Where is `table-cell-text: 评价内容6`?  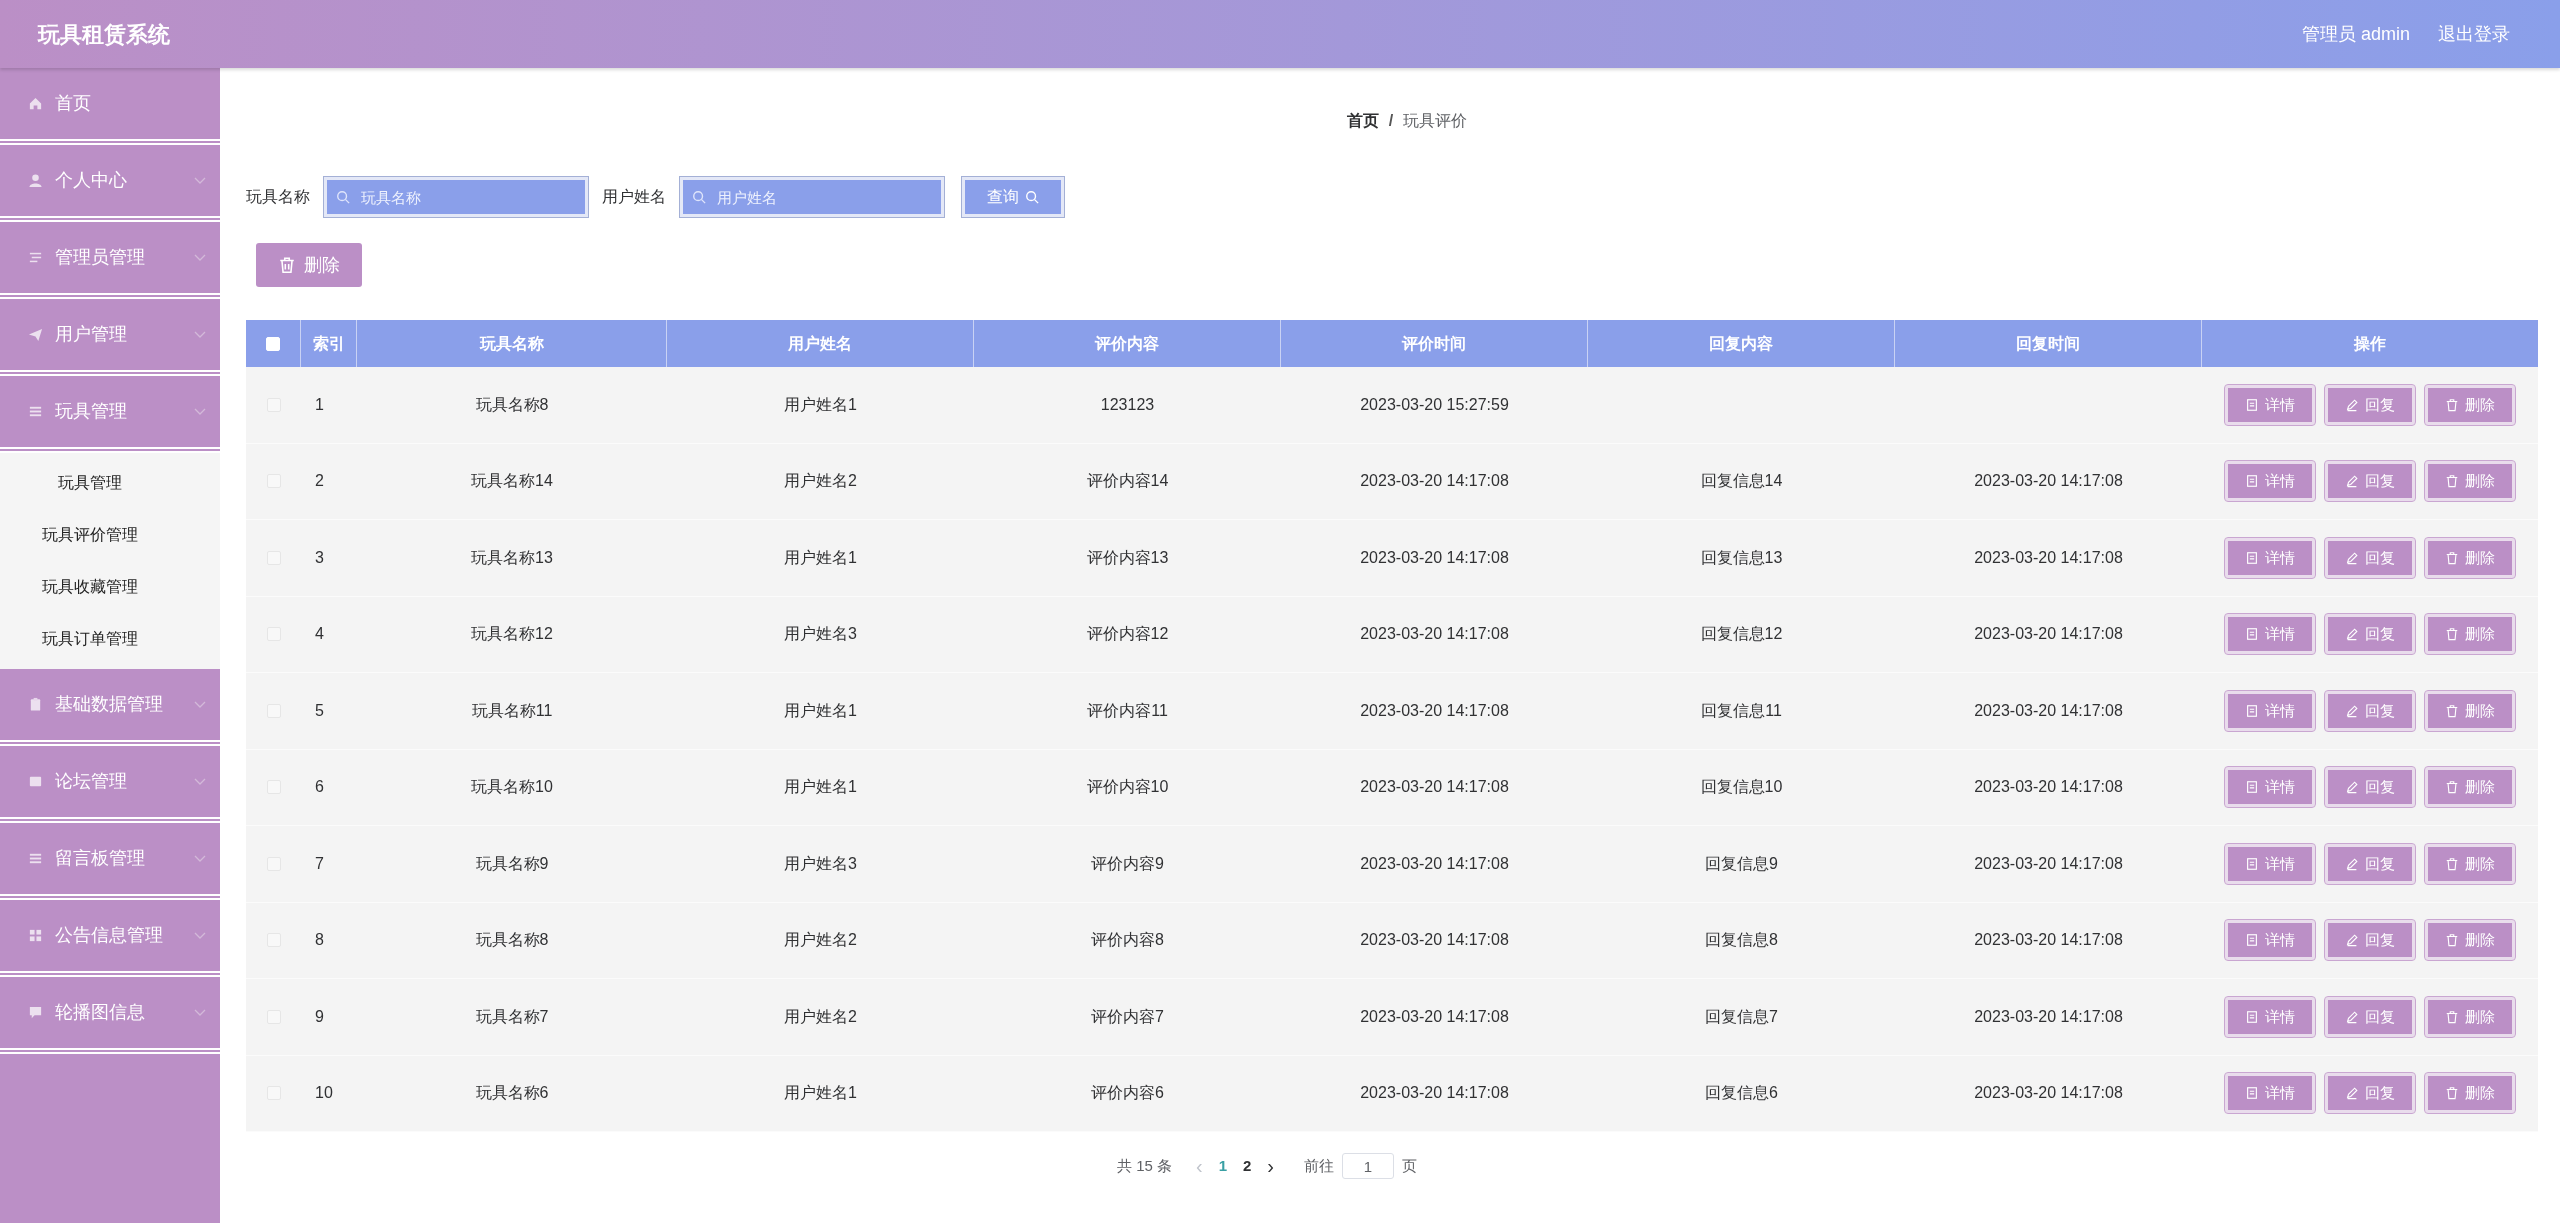 table-cell-text: 评价内容6 is located at coordinates (1127, 1093).